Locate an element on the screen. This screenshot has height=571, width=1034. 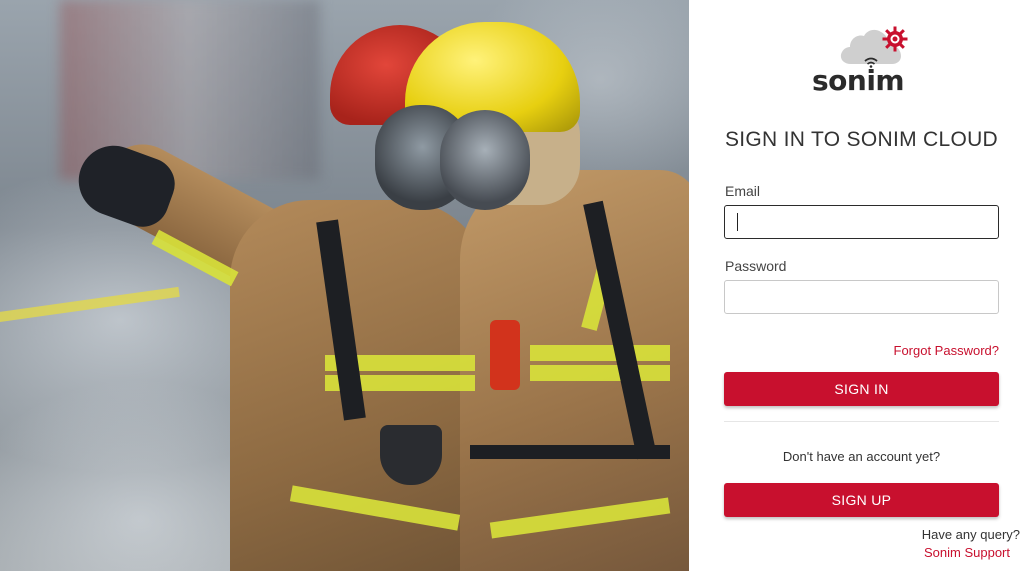
brand-wordmark: sonim is located at coordinates (858, 80).